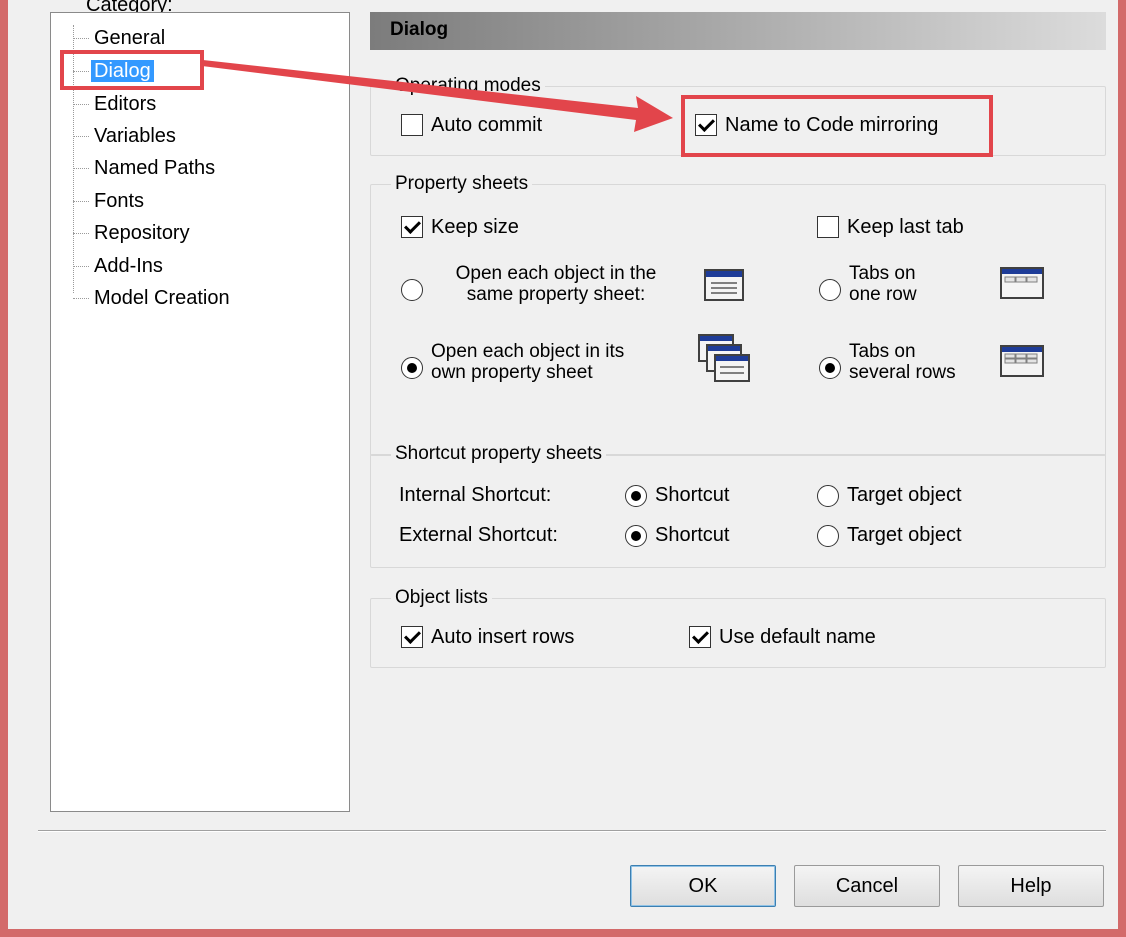 The image size is (1126, 937). I want to click on annotation-box-mirroring, so click(837, 126).